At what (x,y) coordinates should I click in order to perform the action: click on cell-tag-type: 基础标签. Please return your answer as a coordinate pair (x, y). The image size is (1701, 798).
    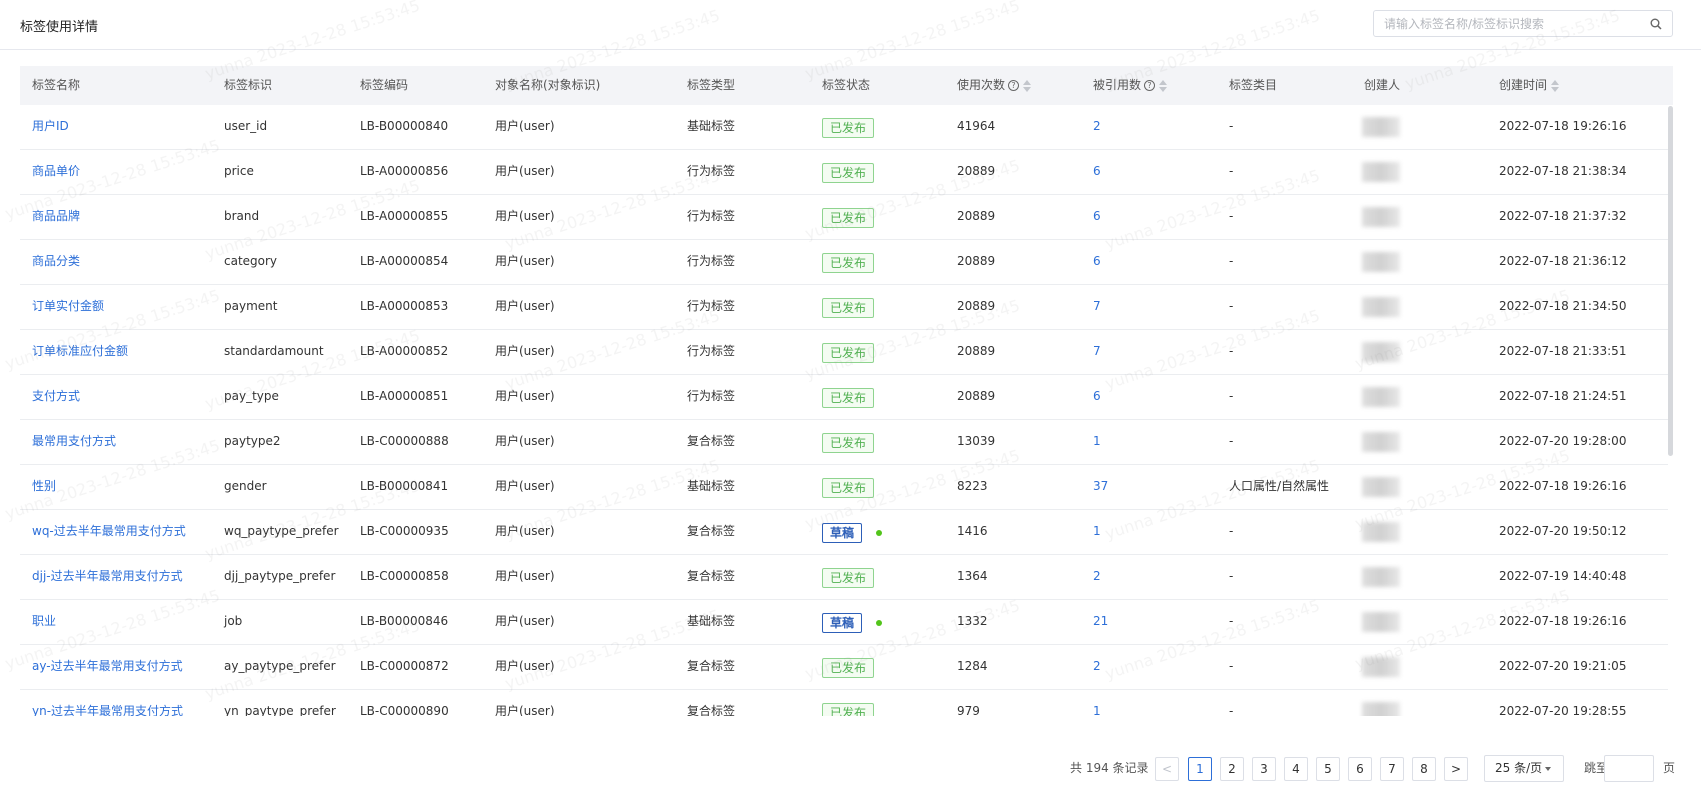
    Looking at the image, I should click on (711, 621).